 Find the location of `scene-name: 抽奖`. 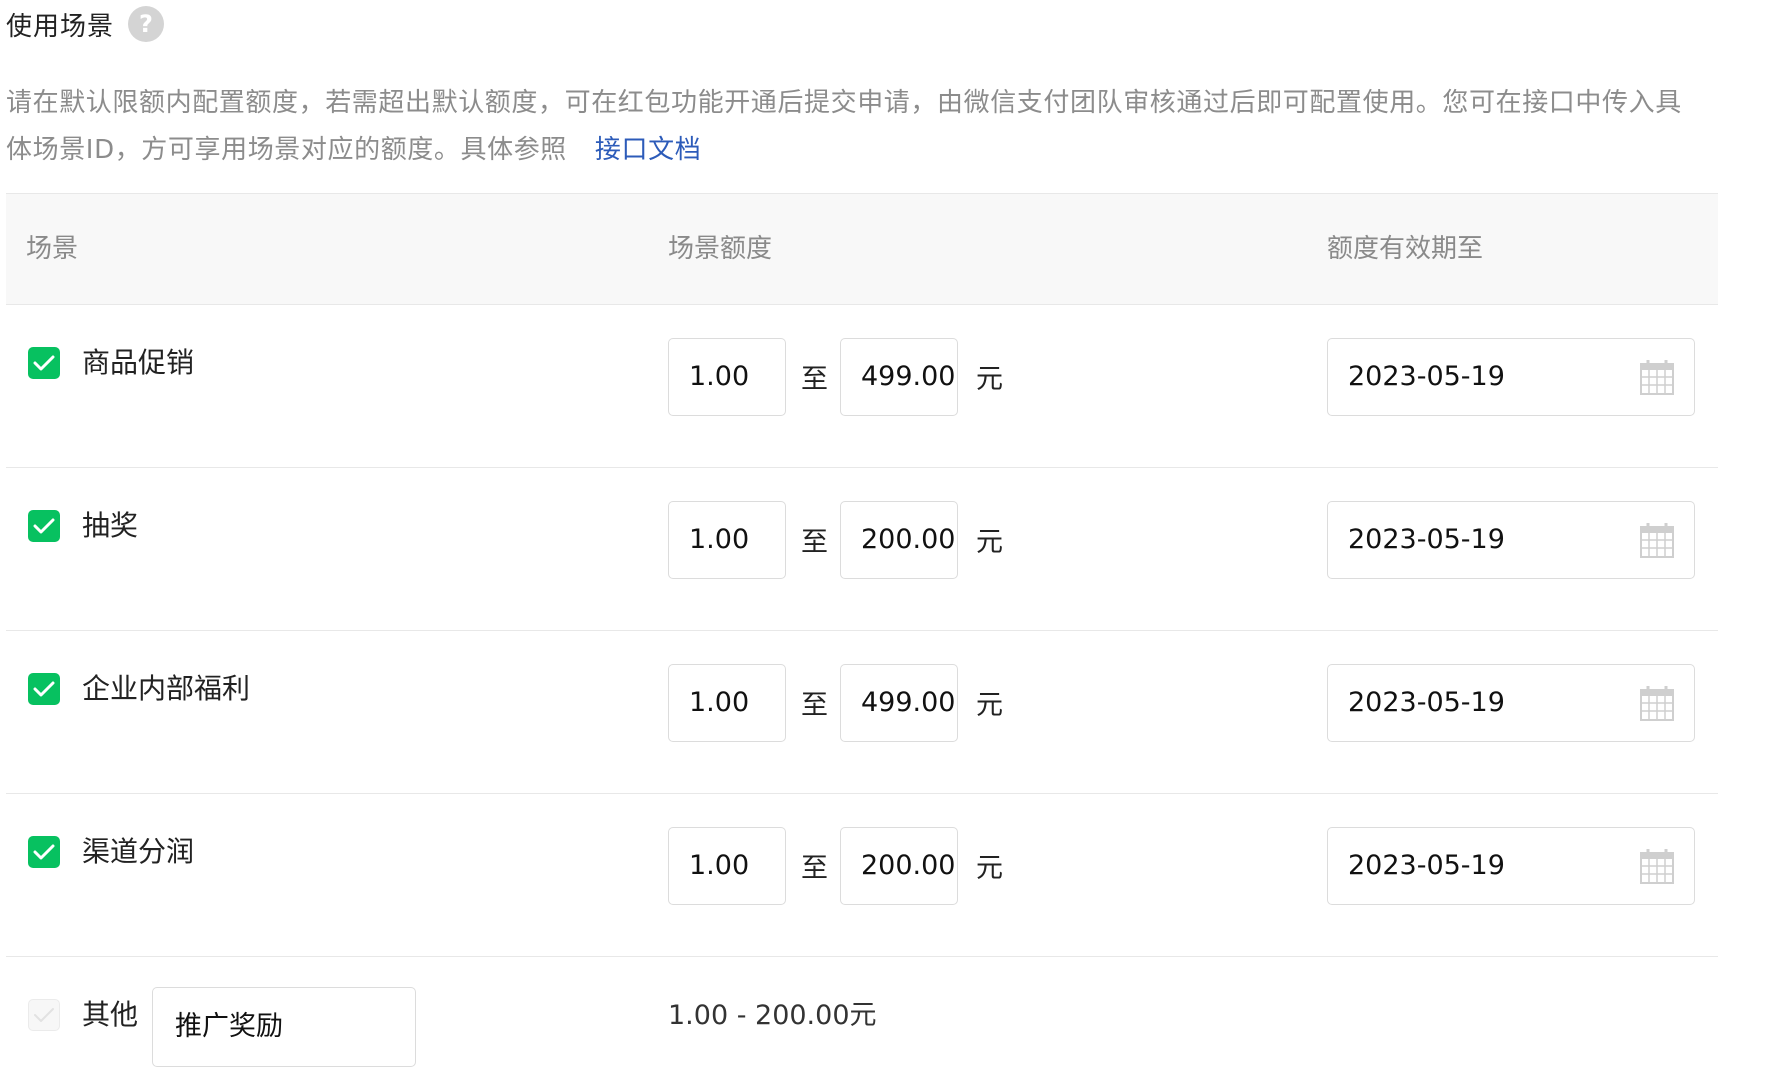

scene-name: 抽奖 is located at coordinates (110, 525).